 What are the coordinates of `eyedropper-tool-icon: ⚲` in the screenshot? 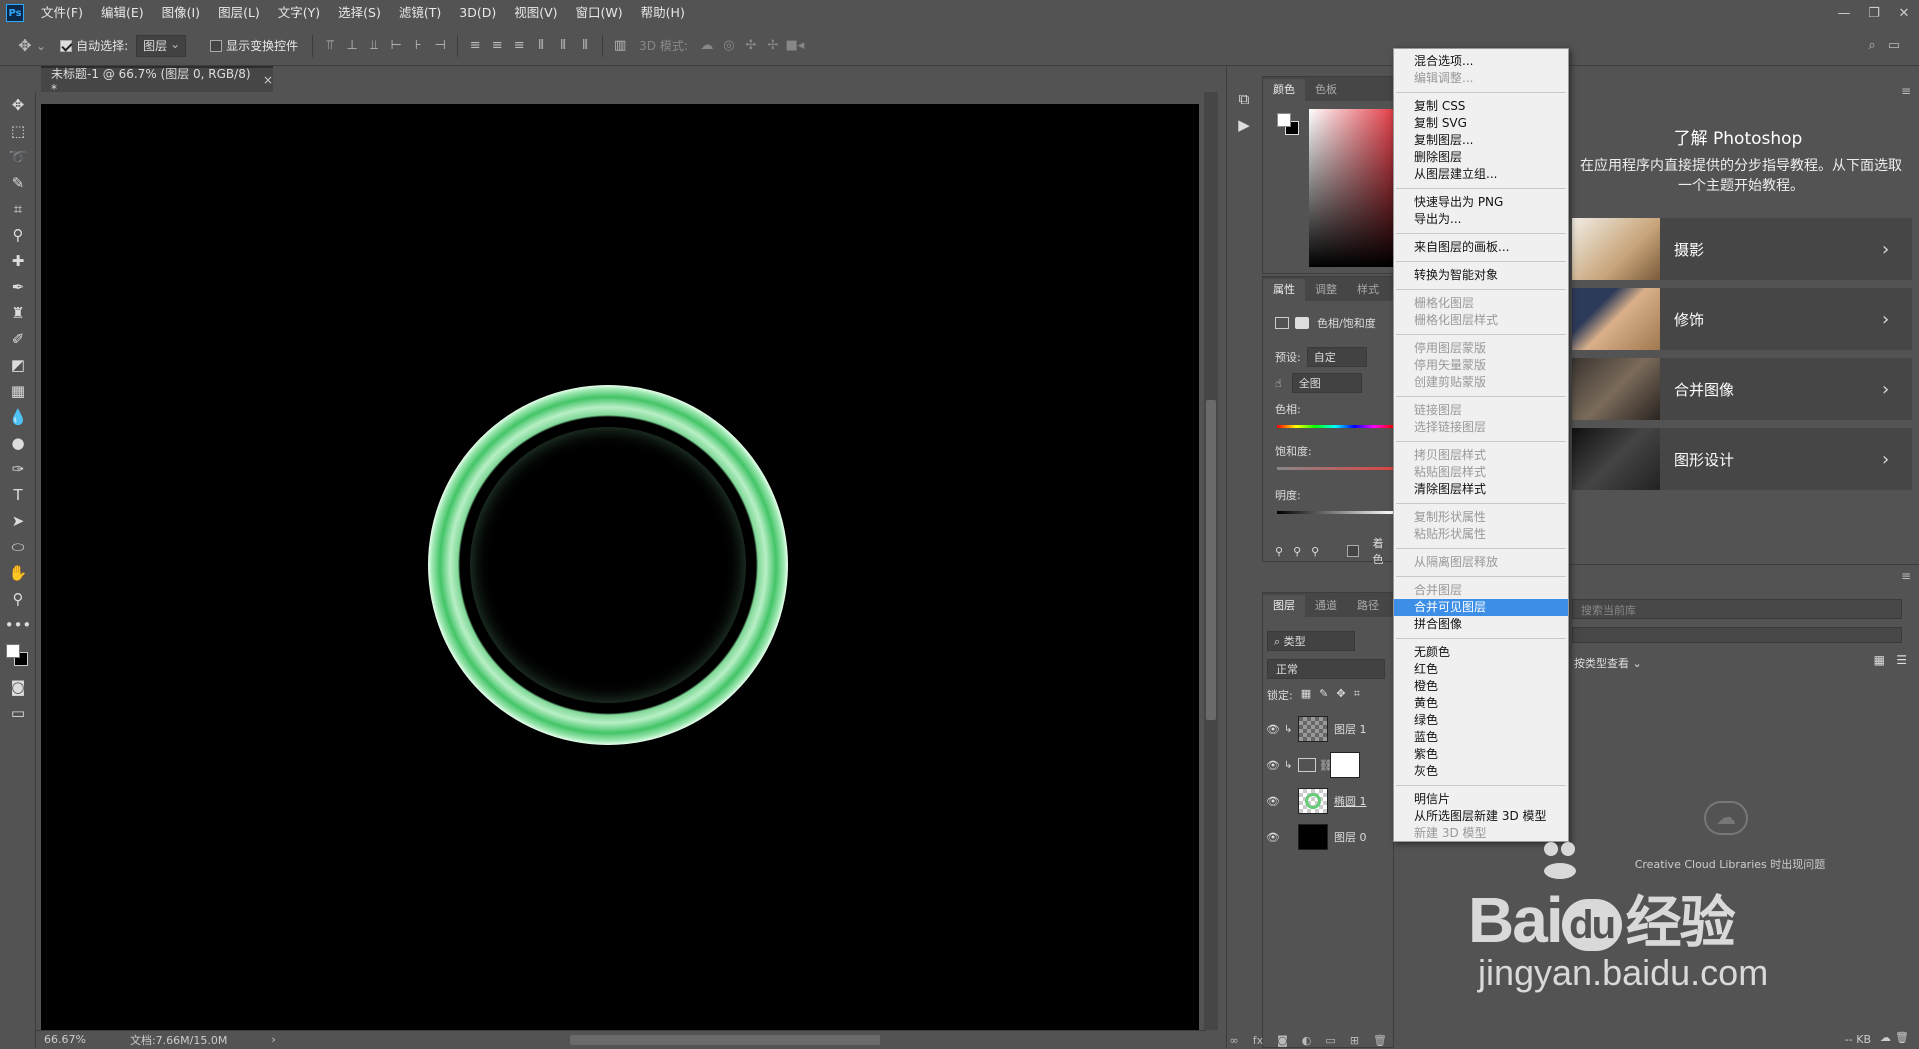 It's located at (18, 235).